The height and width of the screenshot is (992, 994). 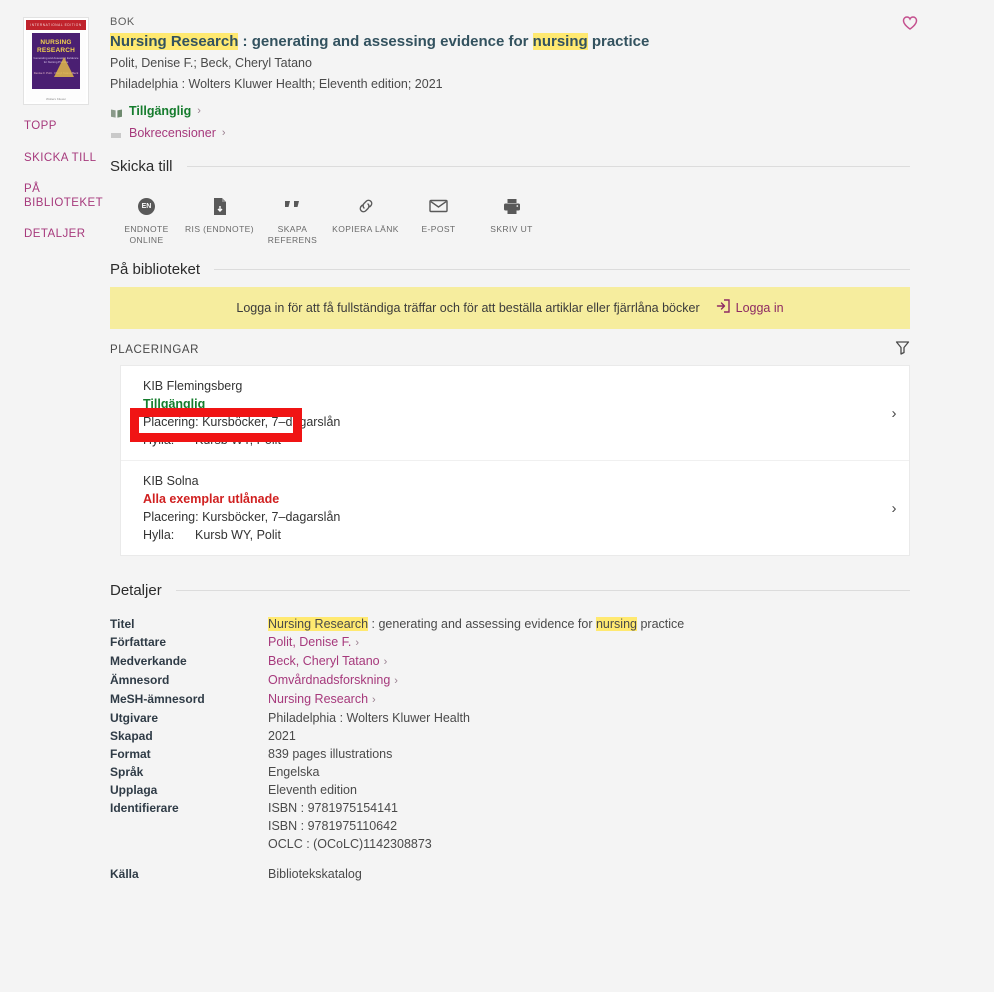 I want to click on favorite-heart-icon, so click(x=910, y=23).